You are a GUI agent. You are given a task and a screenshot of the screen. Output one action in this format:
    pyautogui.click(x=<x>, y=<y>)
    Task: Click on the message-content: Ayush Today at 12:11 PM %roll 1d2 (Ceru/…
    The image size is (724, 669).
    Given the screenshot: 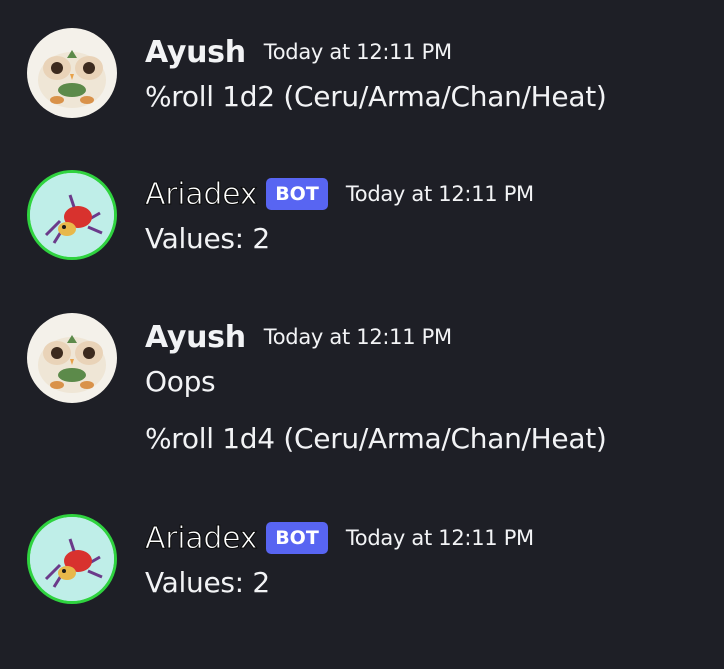 What is the action you would take?
    pyautogui.click(x=432, y=74)
    